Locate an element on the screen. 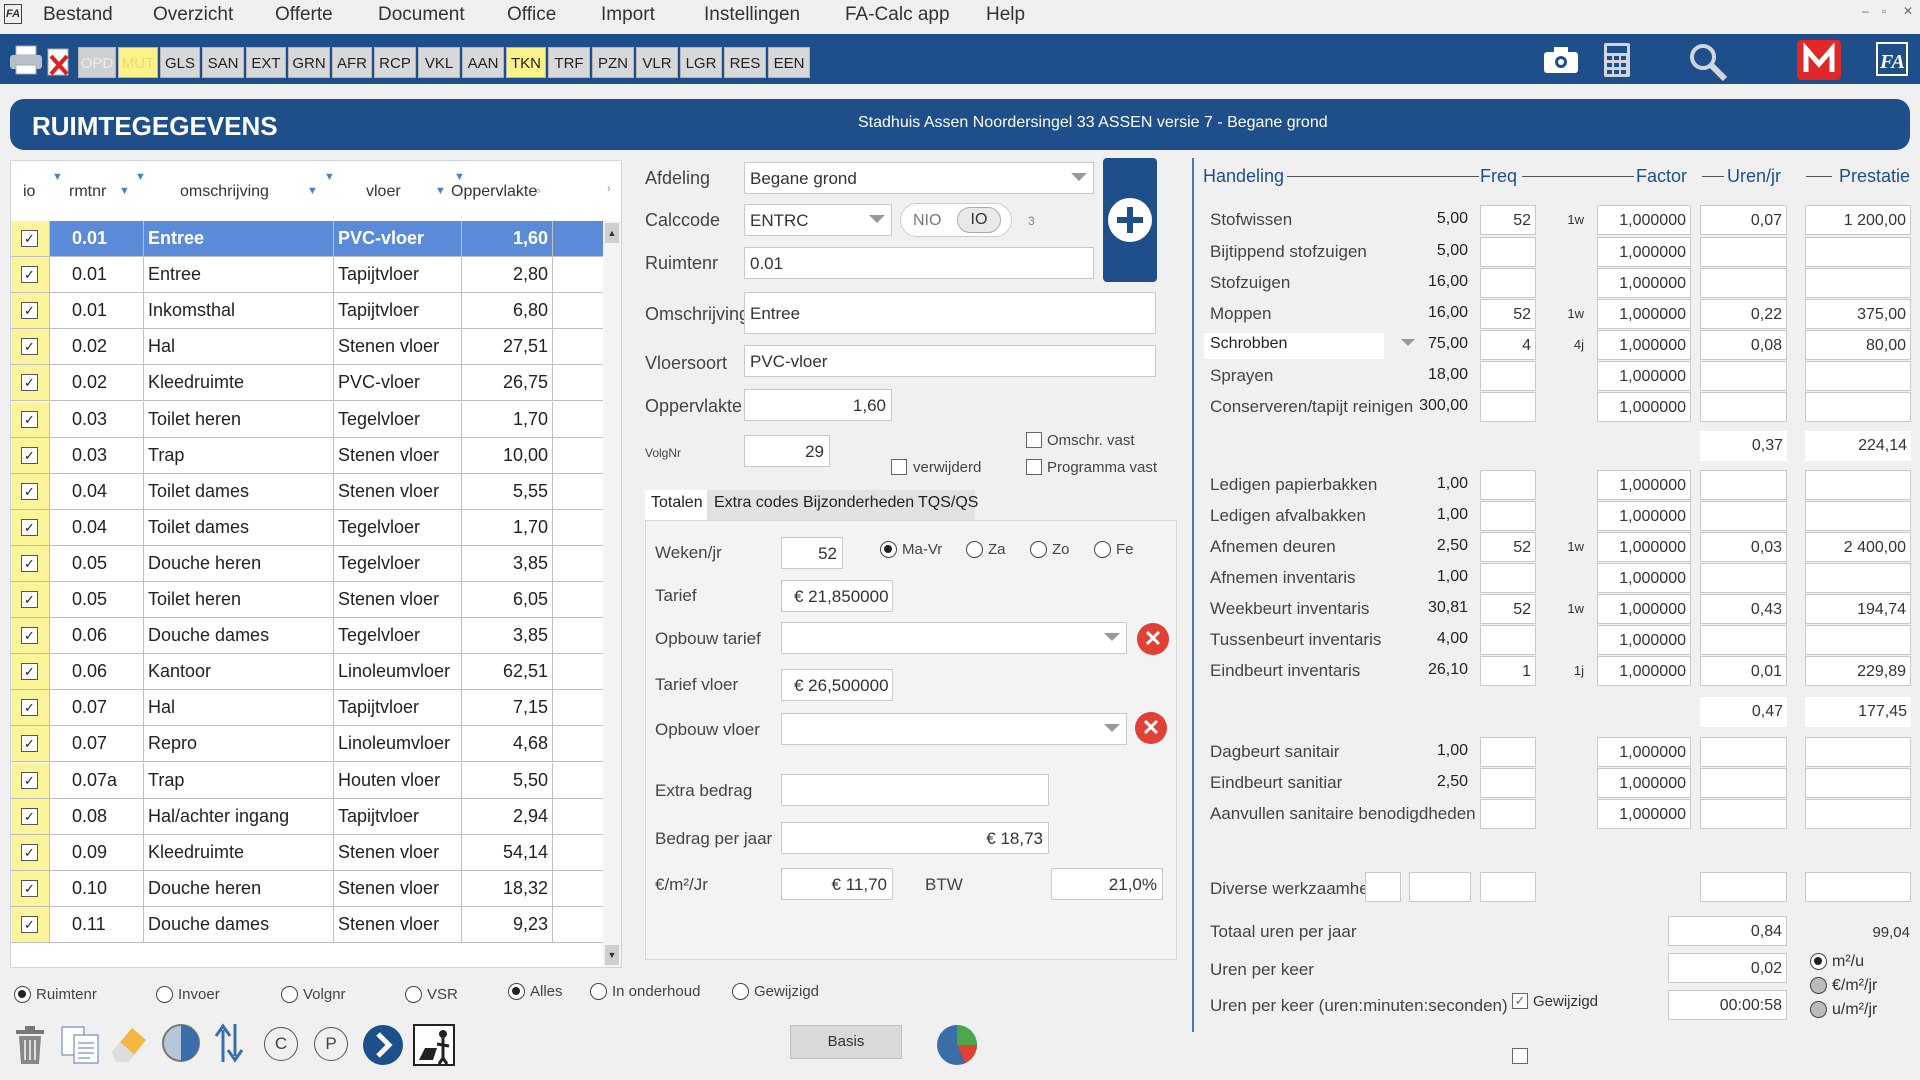 Image resolution: width=1920 pixels, height=1080 pixels. omschr-vast-checkbox is located at coordinates (1034, 440).